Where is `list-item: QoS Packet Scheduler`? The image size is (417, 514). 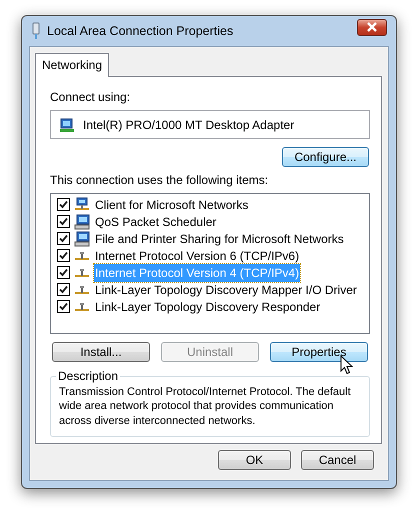
list-item: QoS Packet Scheduler is located at coordinates (156, 221).